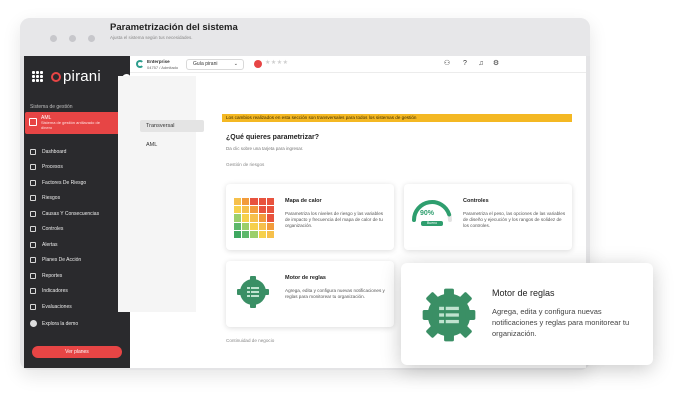 Image resolution: width=700 pixels, height=393 pixels. What do you see at coordinates (481, 64) in the screenshot?
I see `bell-icon: ♫` at bounding box center [481, 64].